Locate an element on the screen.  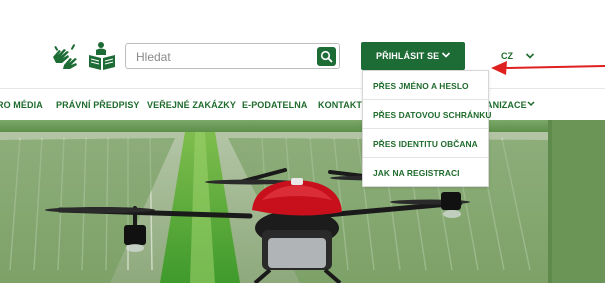
login-button-label: PŘIHLÁSIT SE is located at coordinates (408, 56).